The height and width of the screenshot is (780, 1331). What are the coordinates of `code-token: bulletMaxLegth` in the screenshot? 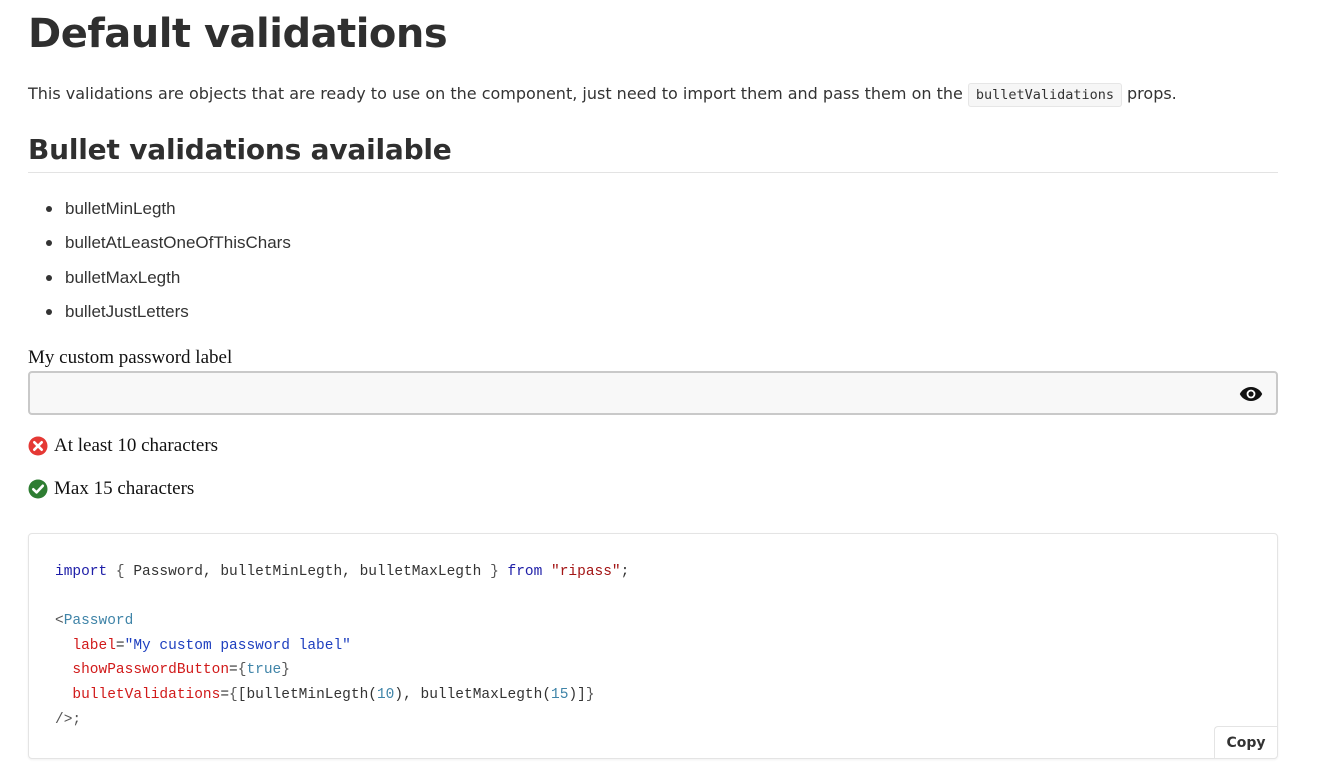 It's located at (481, 694).